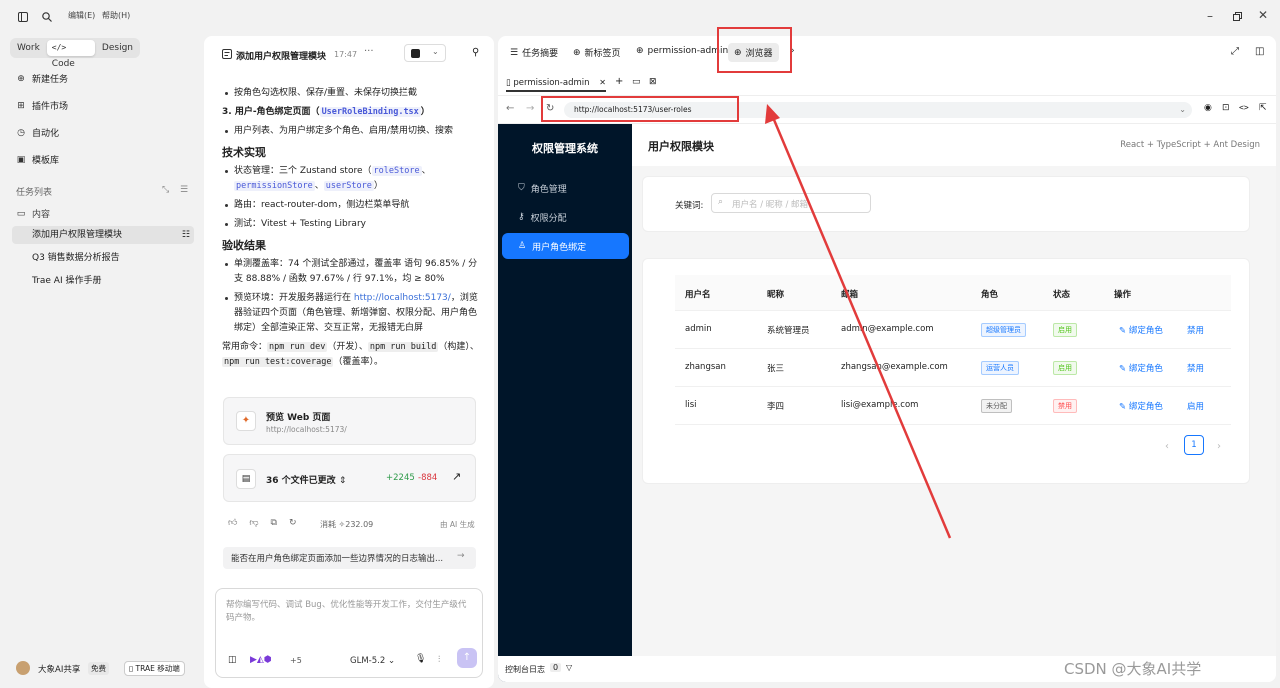  Describe the element at coordinates (569, 667) in the screenshot. I see `filter-icon: ▽` at that location.